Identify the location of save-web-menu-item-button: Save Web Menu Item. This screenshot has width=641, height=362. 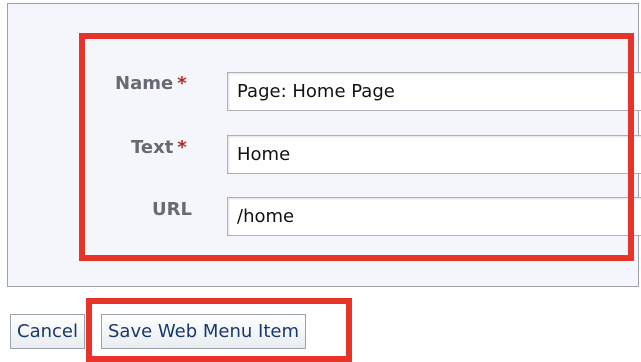
(203, 331).